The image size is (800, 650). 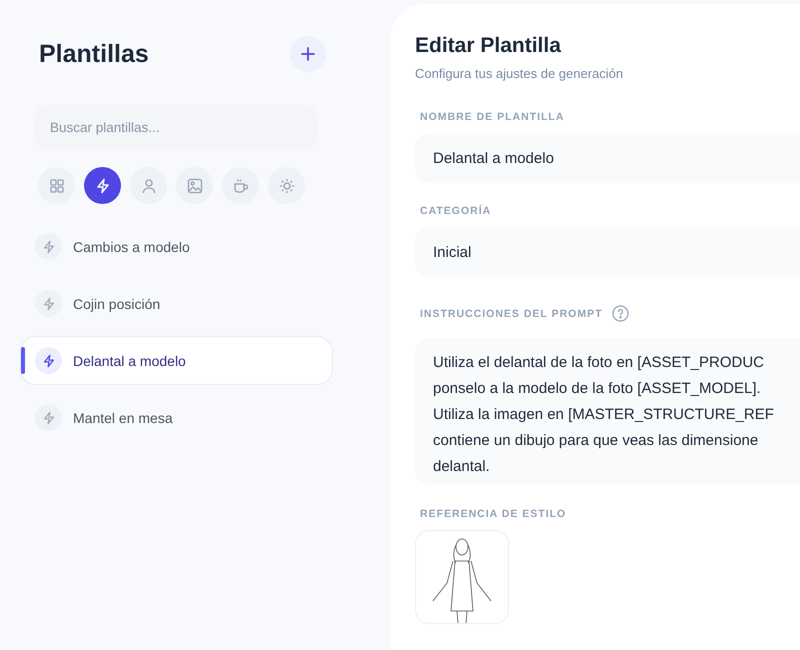 I want to click on sketch-thumbnail, so click(x=462, y=577).